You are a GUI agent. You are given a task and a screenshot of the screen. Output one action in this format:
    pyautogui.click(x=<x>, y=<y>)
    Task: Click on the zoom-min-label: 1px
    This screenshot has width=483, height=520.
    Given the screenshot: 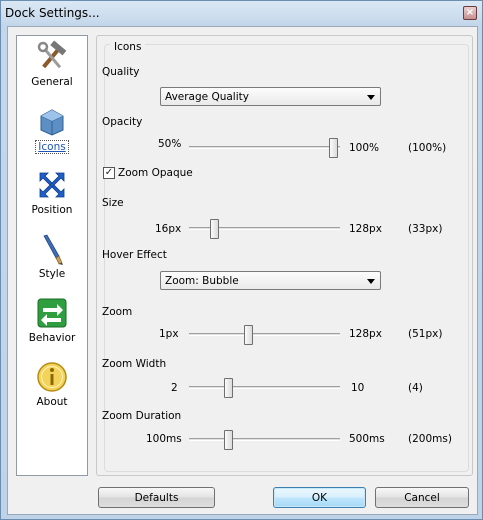 What is the action you would take?
    pyautogui.click(x=169, y=334)
    